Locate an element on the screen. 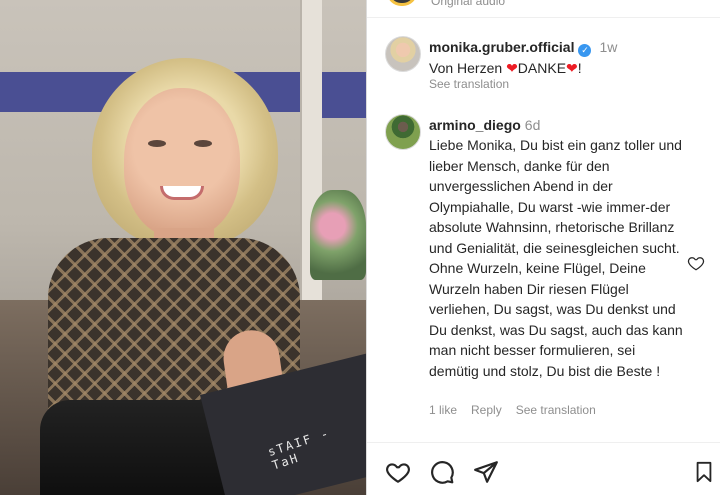 The width and height of the screenshot is (720, 495). comment-like-heart-icon is located at coordinates (696, 263).